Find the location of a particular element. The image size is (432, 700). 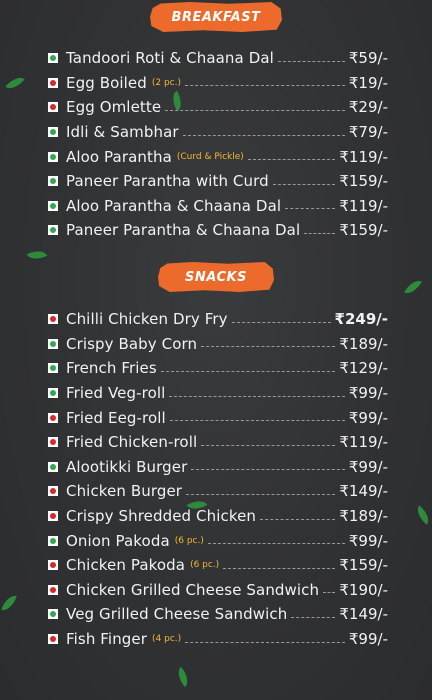

menu-item-row: Alootikki Burger ₹99/- is located at coordinates (218, 467).